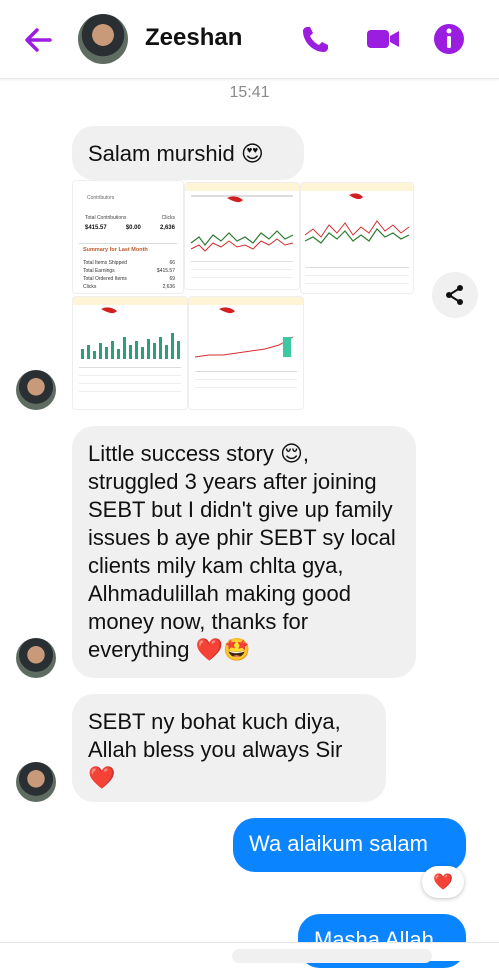 The height and width of the screenshot is (968, 499). Describe the element at coordinates (105, 263) in the screenshot. I see `summary-row-label: Total Items Shipped` at that location.